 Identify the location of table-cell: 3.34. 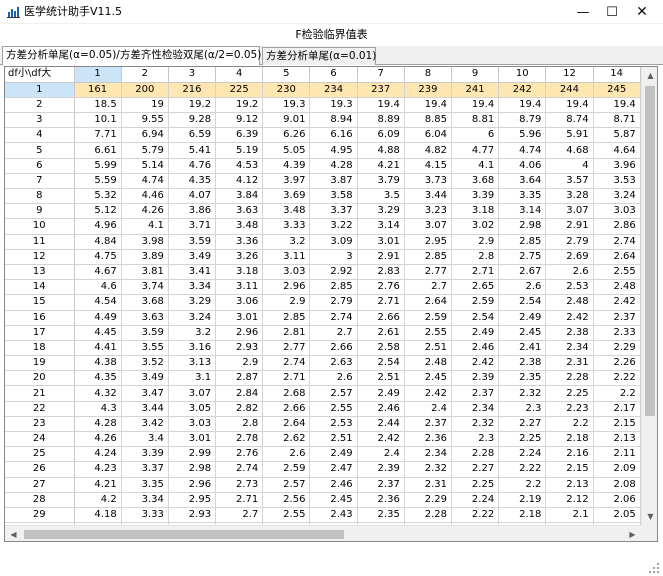
(145, 500).